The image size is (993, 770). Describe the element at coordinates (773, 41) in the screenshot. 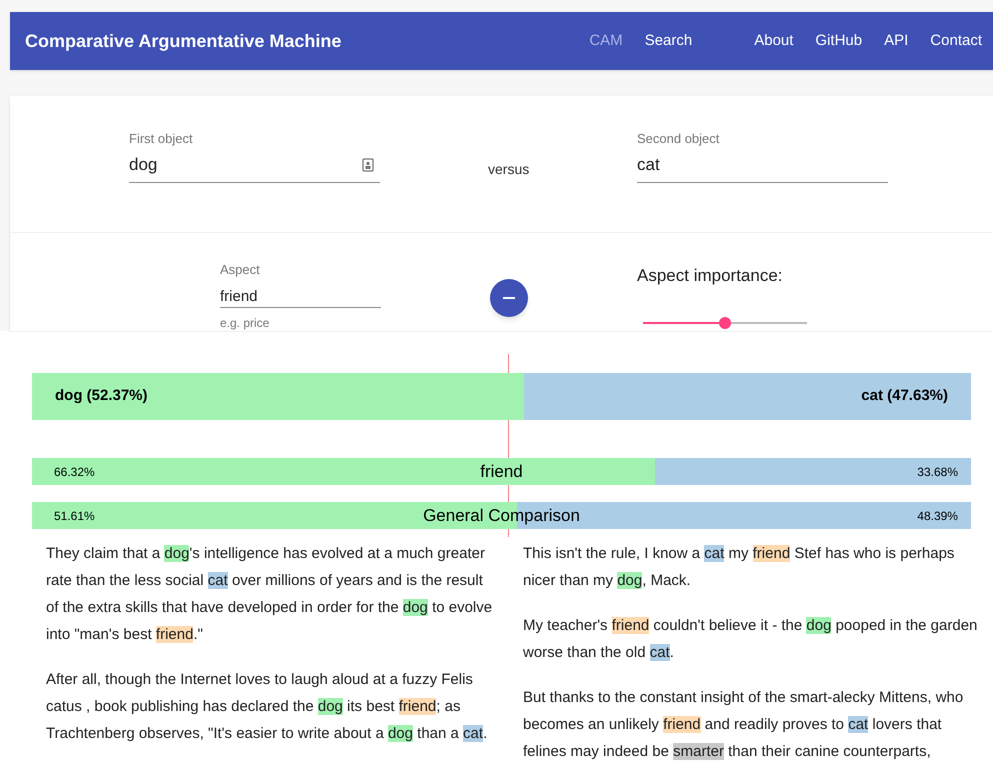

I see `nav-link: About` at that location.